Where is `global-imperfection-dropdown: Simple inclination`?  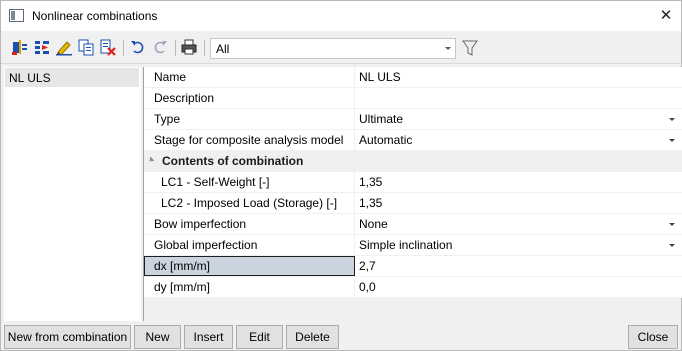 global-imperfection-dropdown: Simple inclination is located at coordinates (519, 245).